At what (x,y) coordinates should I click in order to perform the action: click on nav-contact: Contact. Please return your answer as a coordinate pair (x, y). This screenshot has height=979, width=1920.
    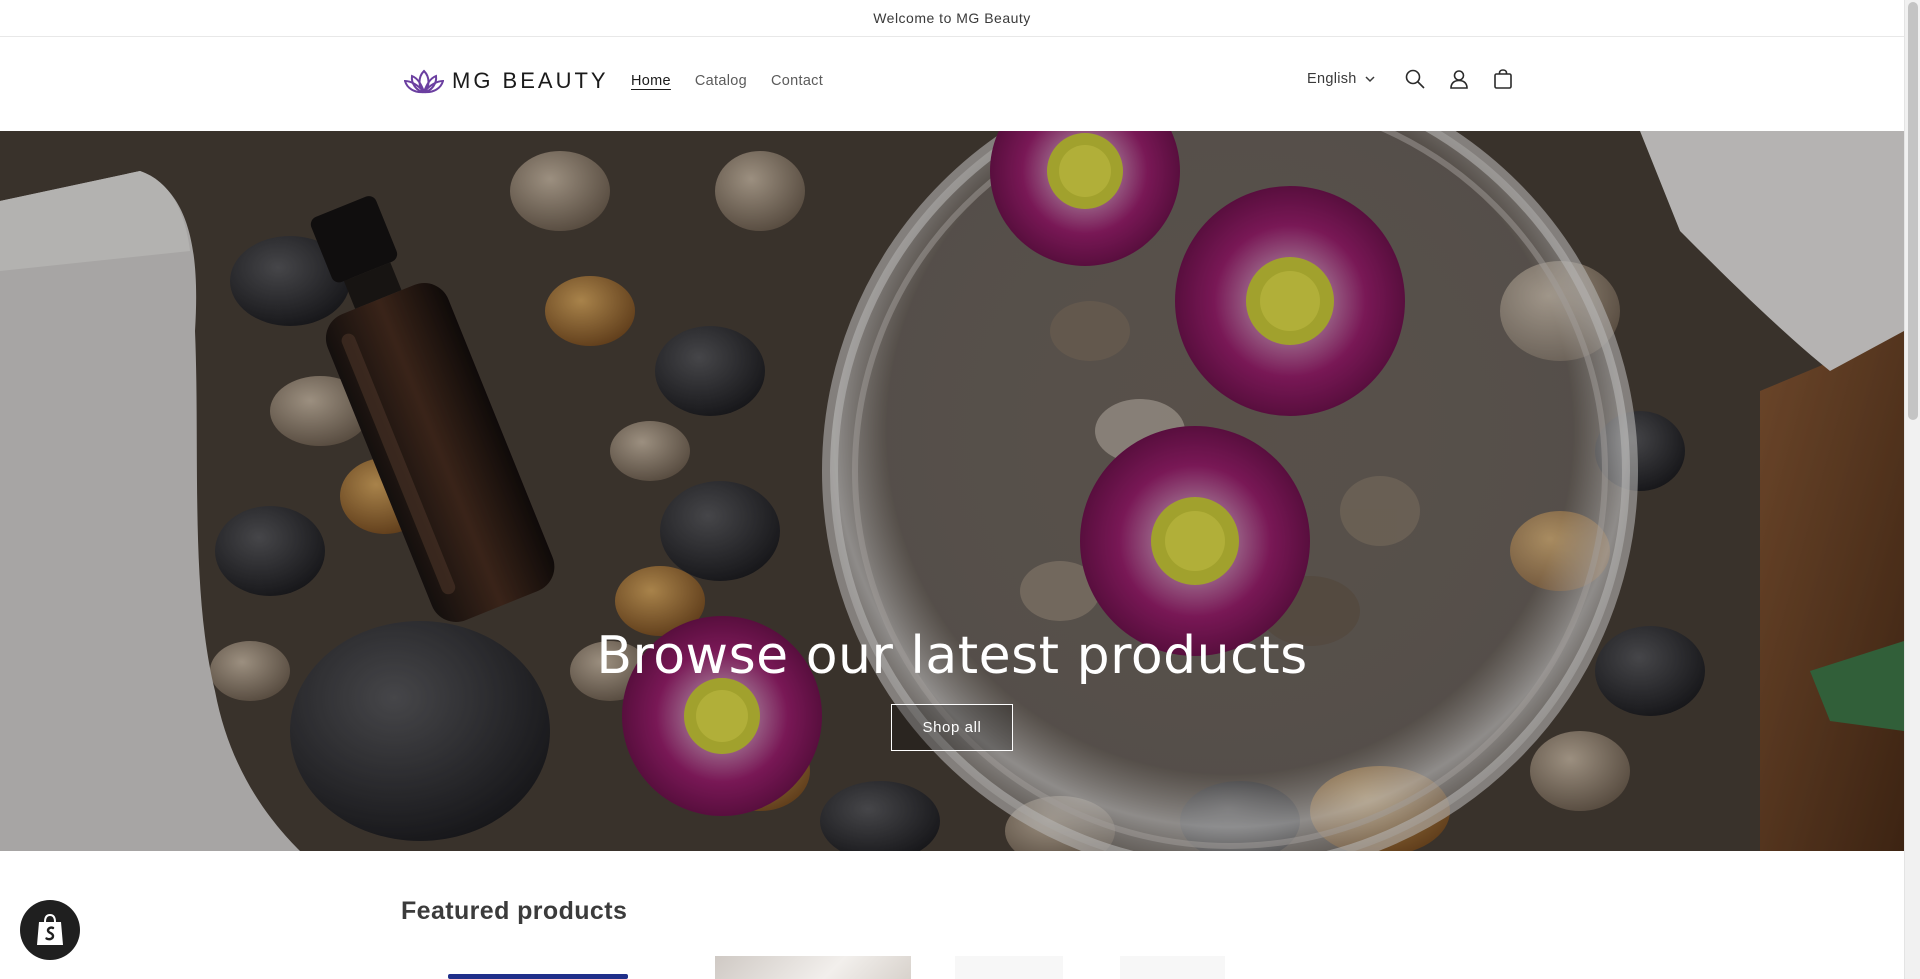
    Looking at the image, I should click on (797, 81).